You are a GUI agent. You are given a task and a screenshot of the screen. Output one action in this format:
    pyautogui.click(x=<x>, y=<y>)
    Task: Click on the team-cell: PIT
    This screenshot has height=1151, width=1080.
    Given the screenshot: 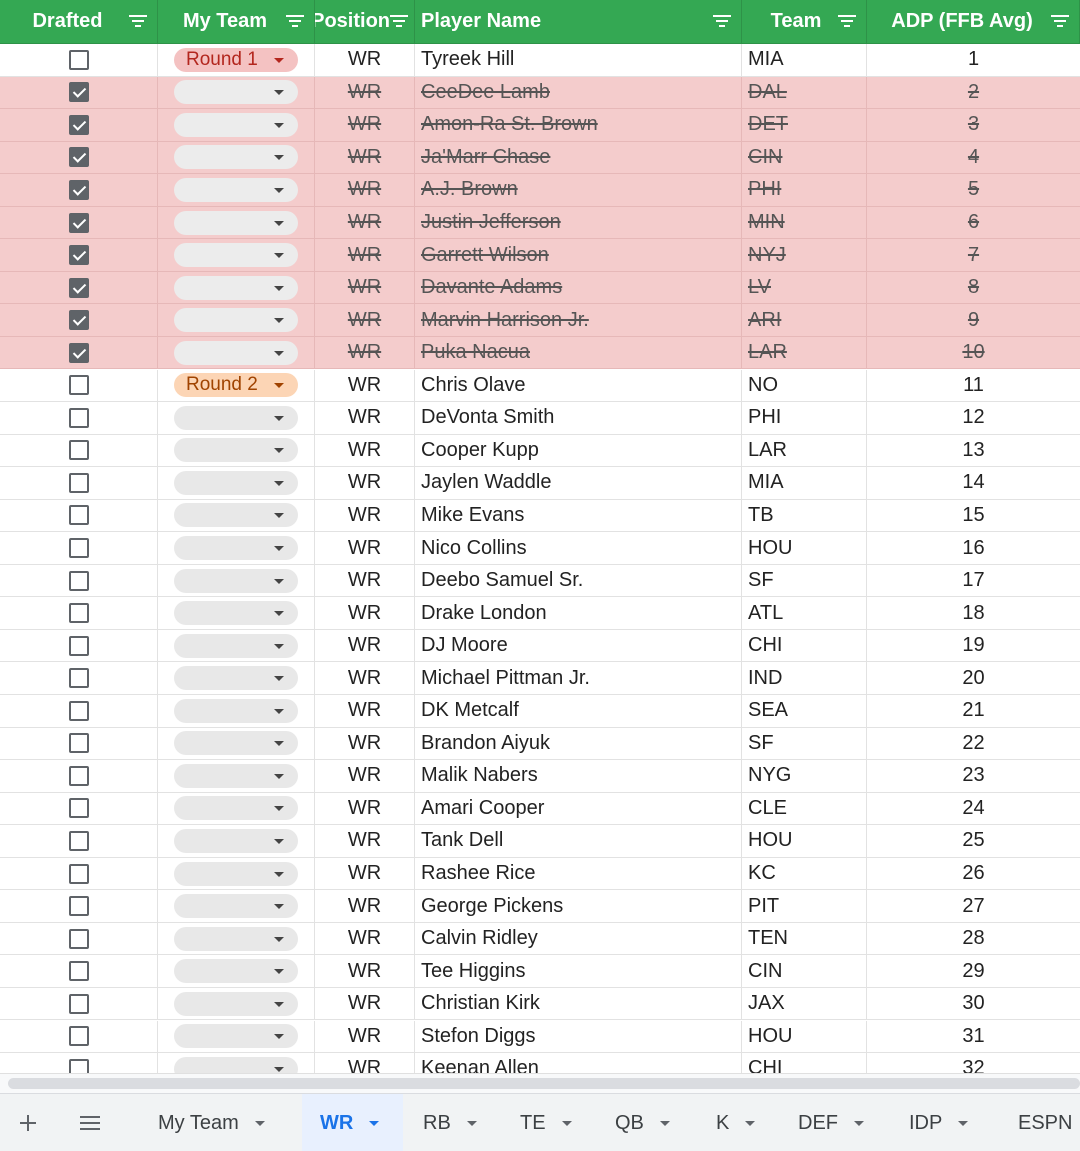 What is the action you would take?
    pyautogui.click(x=804, y=906)
    